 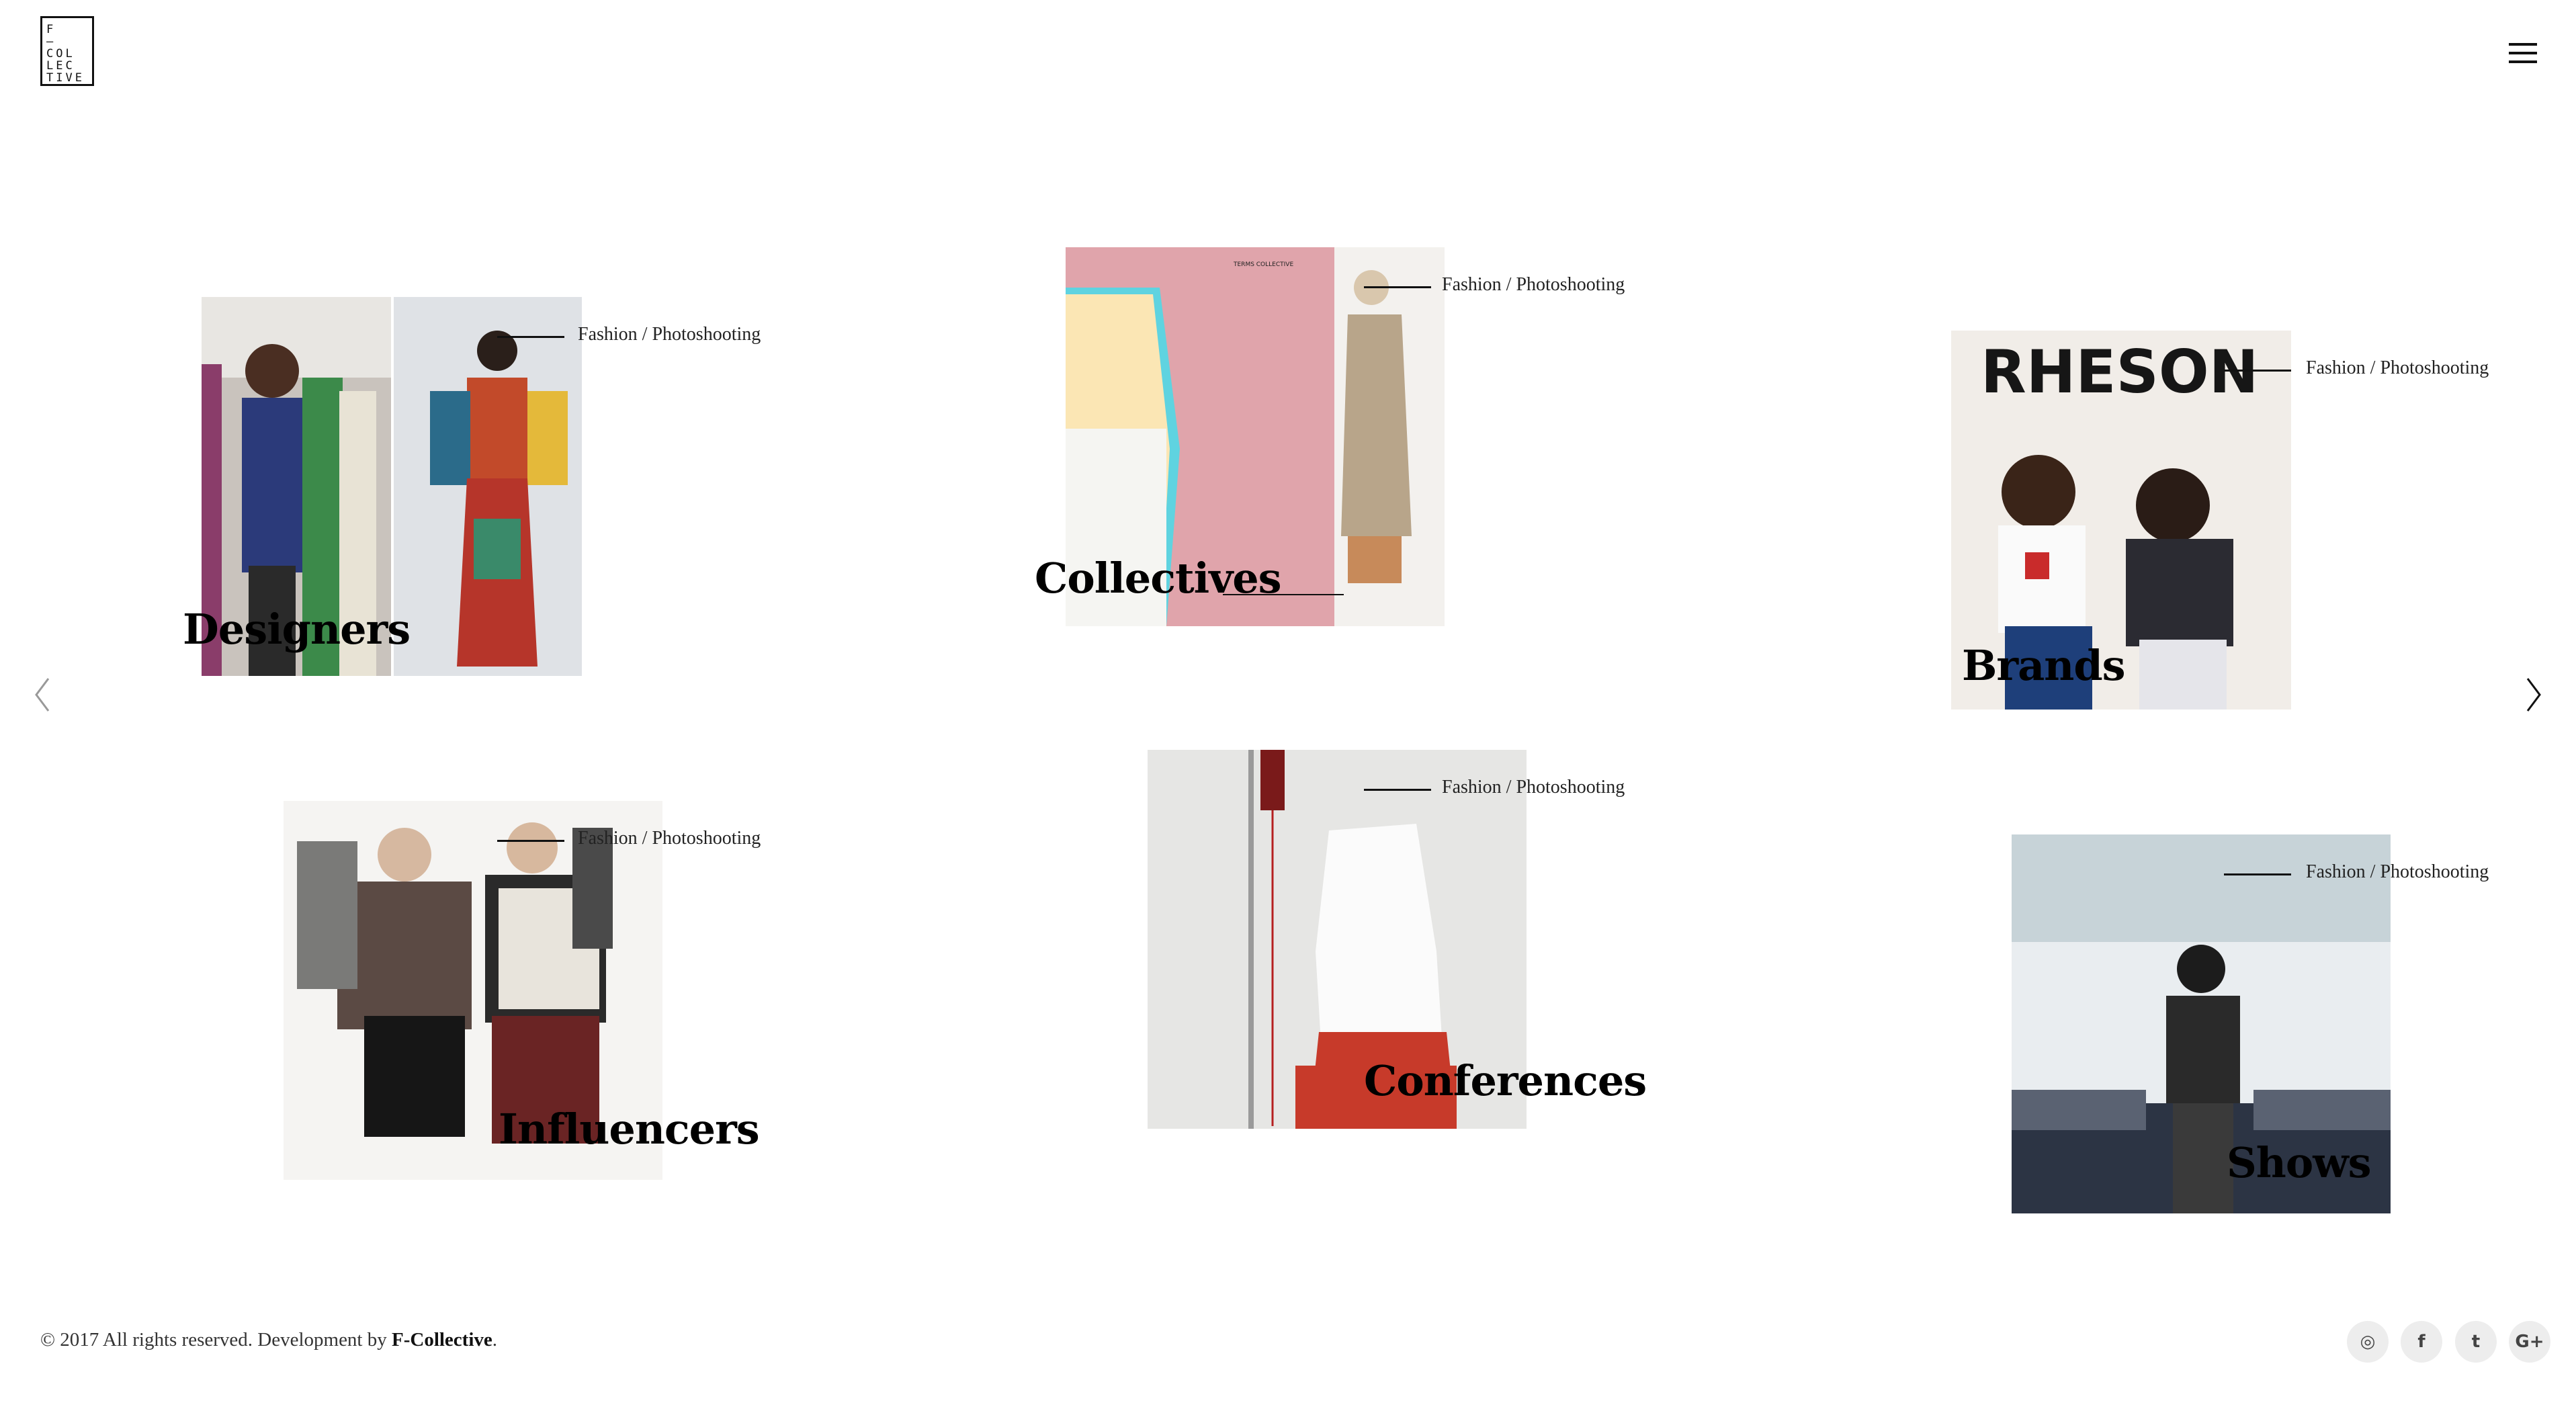 What do you see at coordinates (1158, 578) in the screenshot?
I see `card-title: Collectives` at bounding box center [1158, 578].